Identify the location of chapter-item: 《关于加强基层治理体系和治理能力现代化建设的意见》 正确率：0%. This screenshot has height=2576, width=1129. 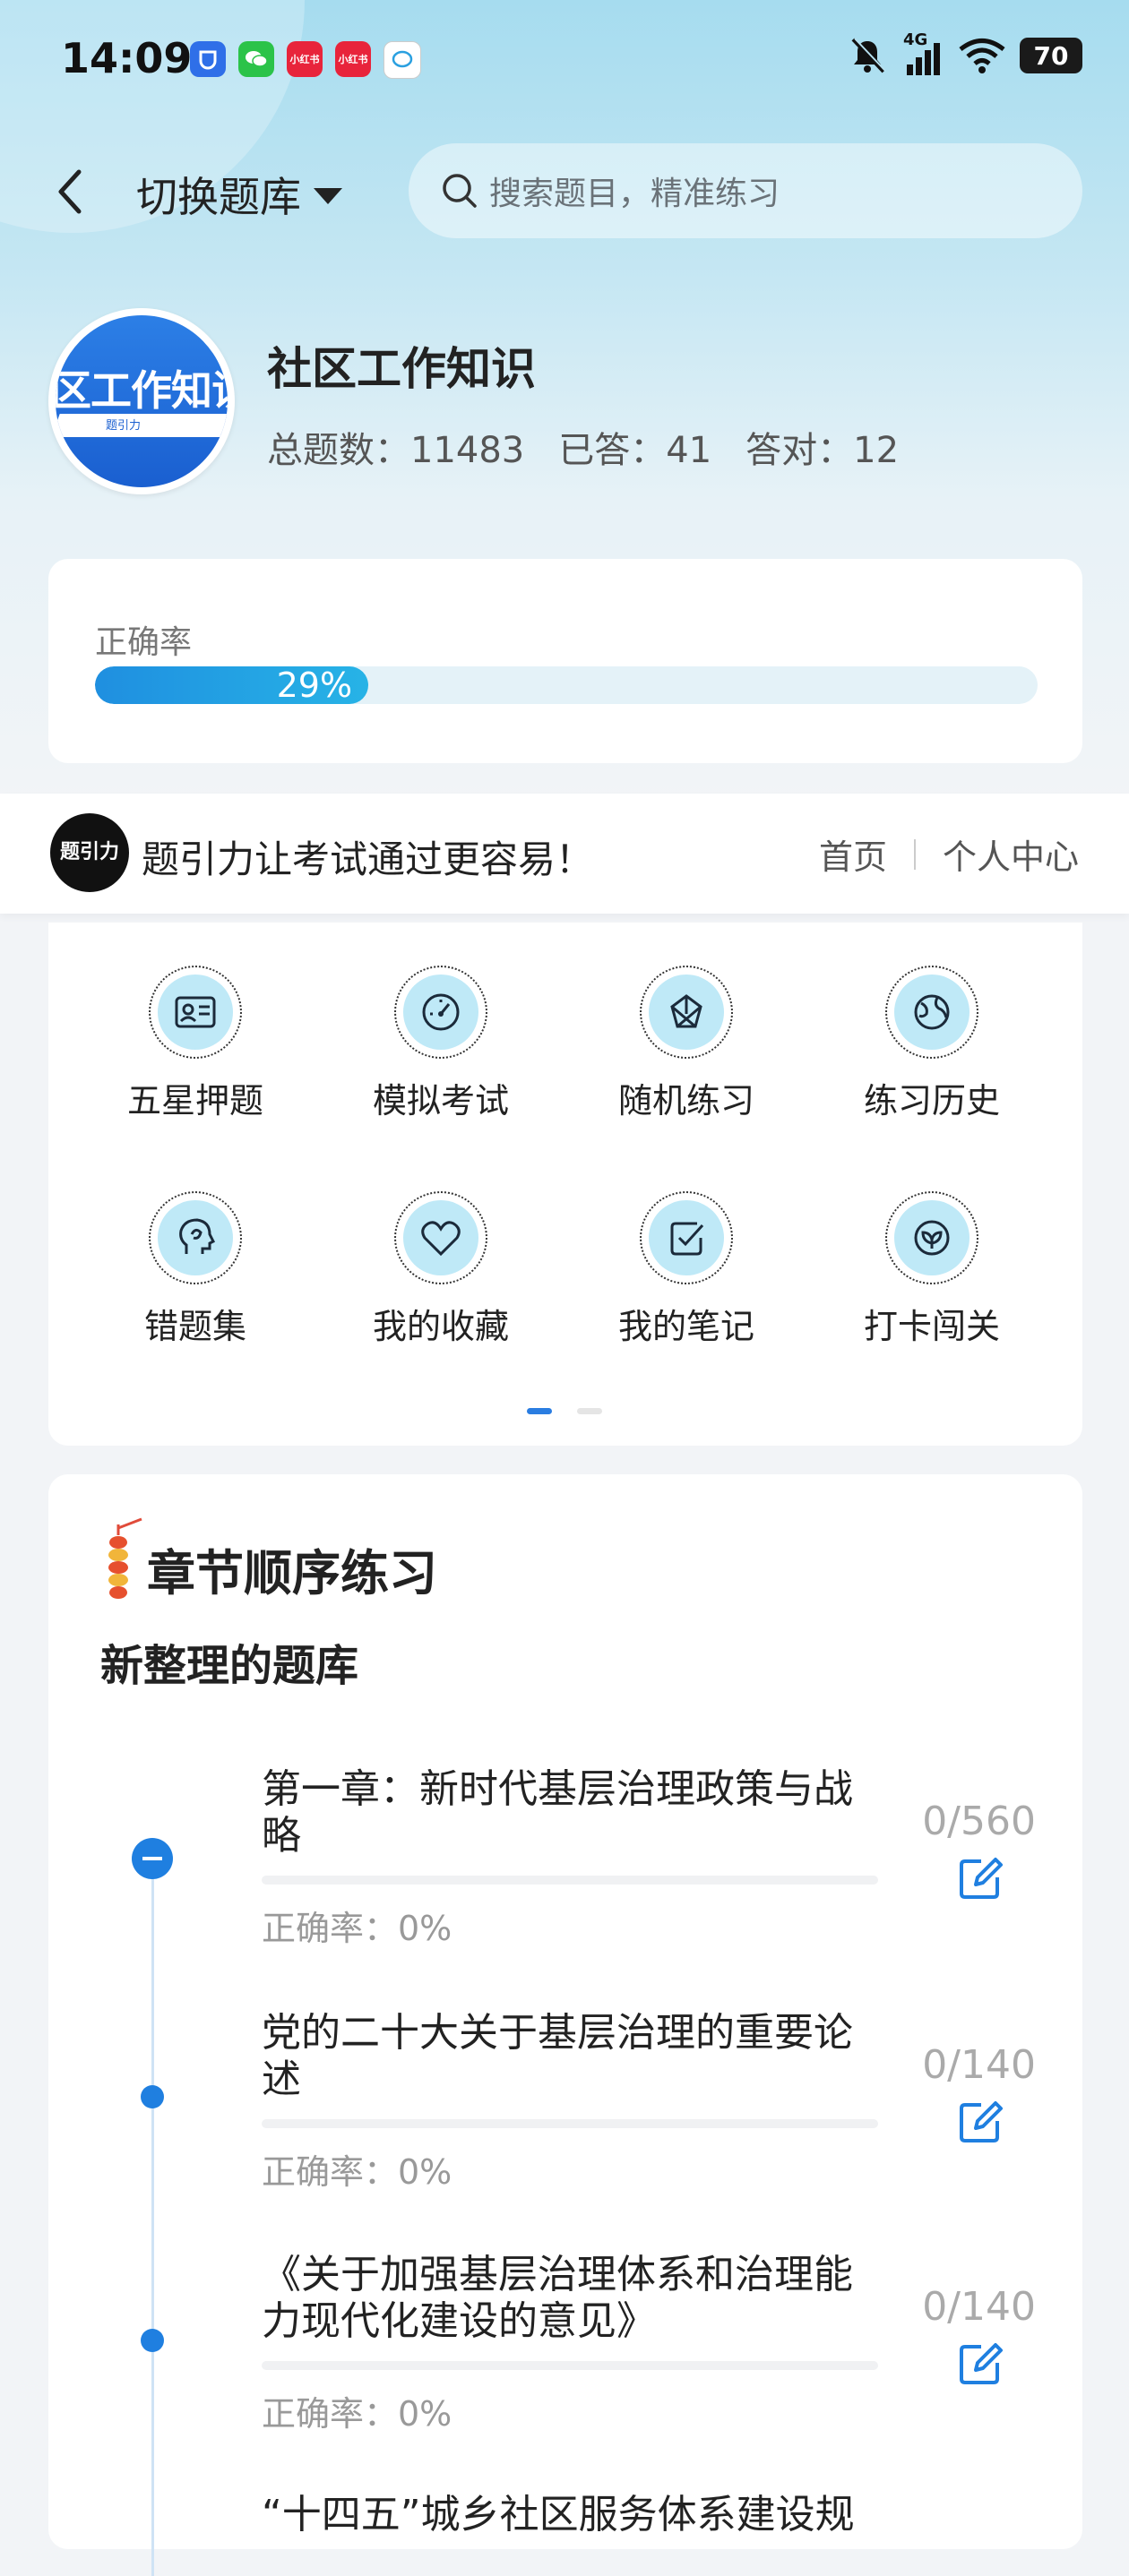
(575, 2343).